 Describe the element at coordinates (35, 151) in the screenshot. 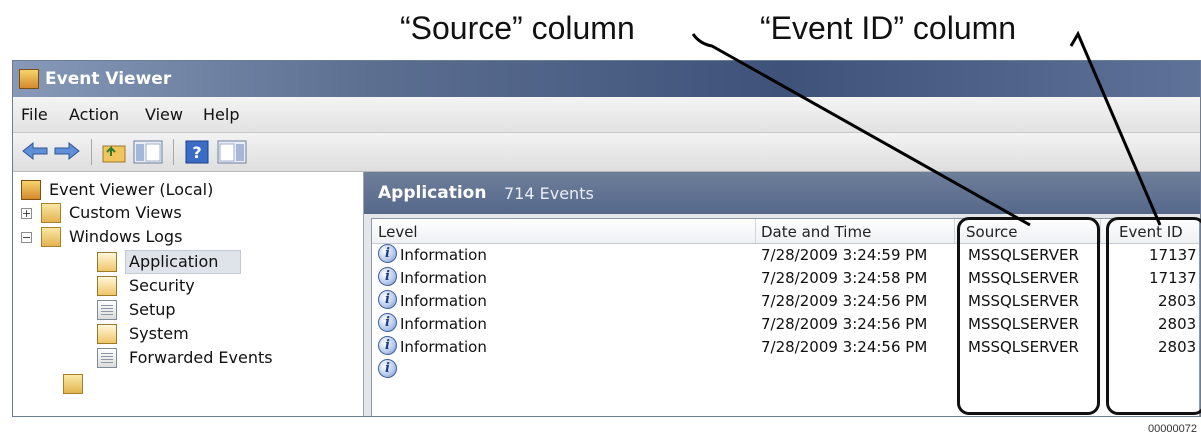

I see `back-arrow-icon` at that location.